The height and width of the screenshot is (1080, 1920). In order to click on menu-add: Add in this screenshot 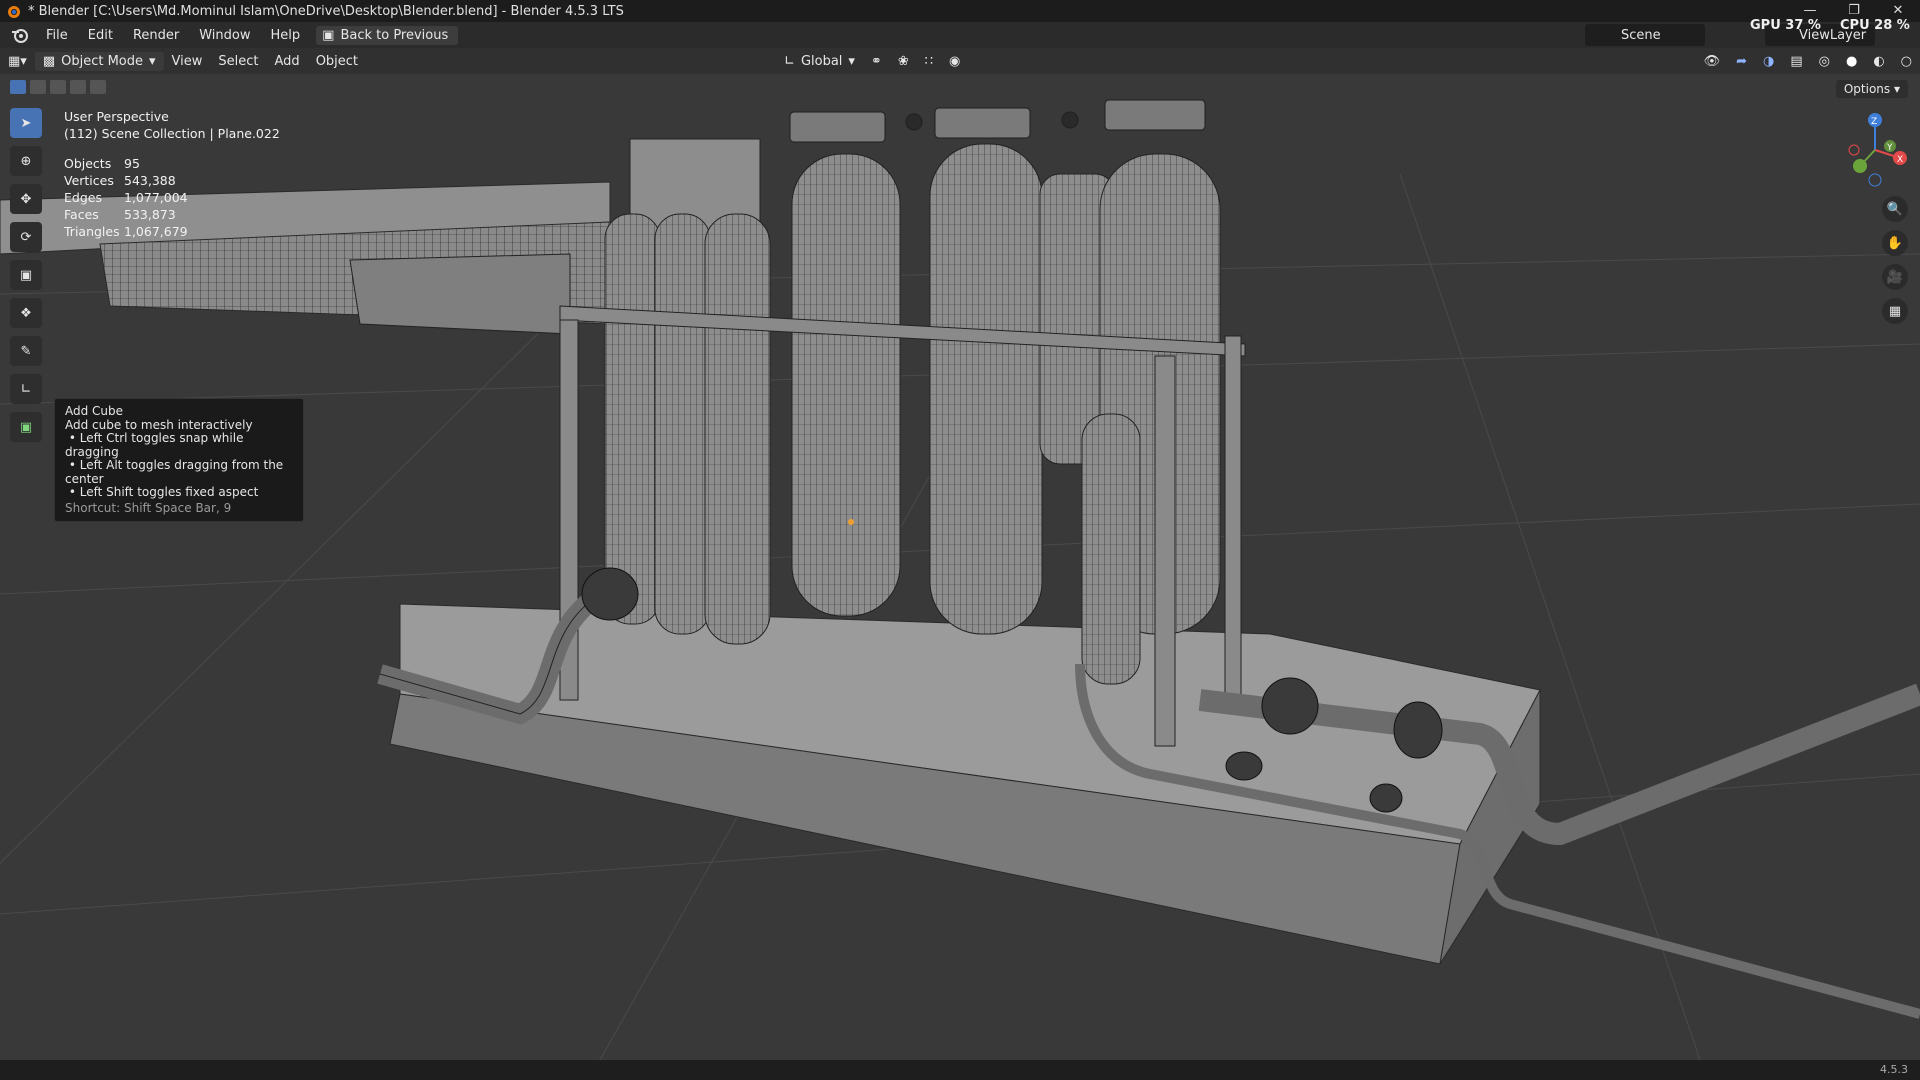, I will do `click(287, 61)`.